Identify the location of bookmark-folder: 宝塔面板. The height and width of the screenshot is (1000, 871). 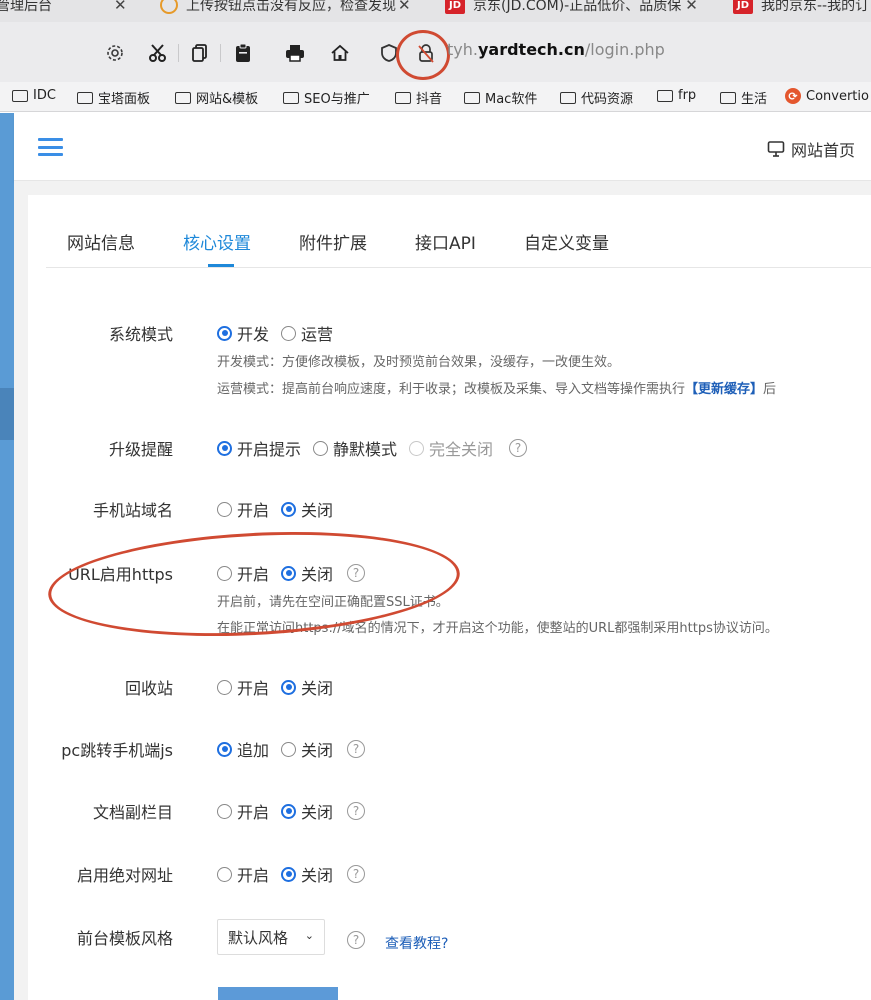
(113, 97).